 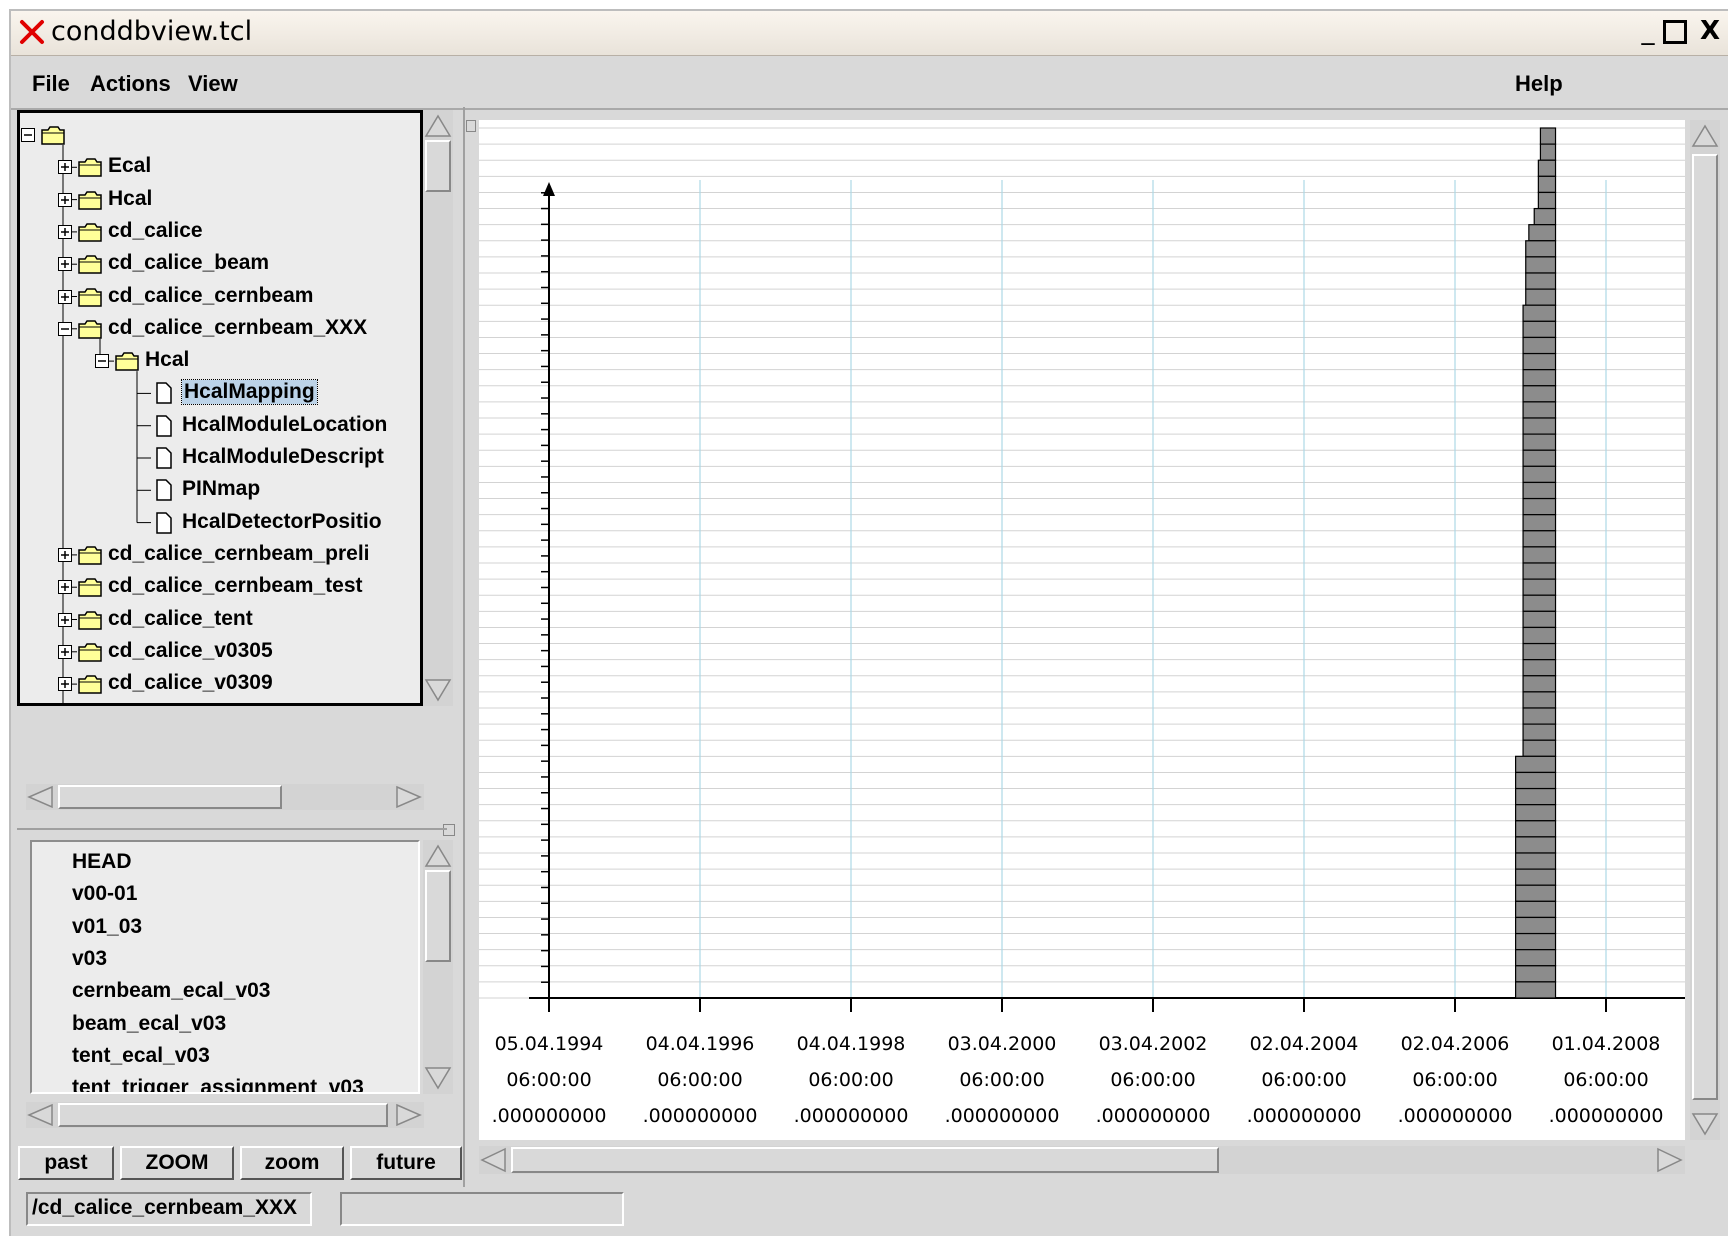 What do you see at coordinates (409, 1115) in the screenshot?
I see `tags-scroll-right-arrow-icon` at bounding box center [409, 1115].